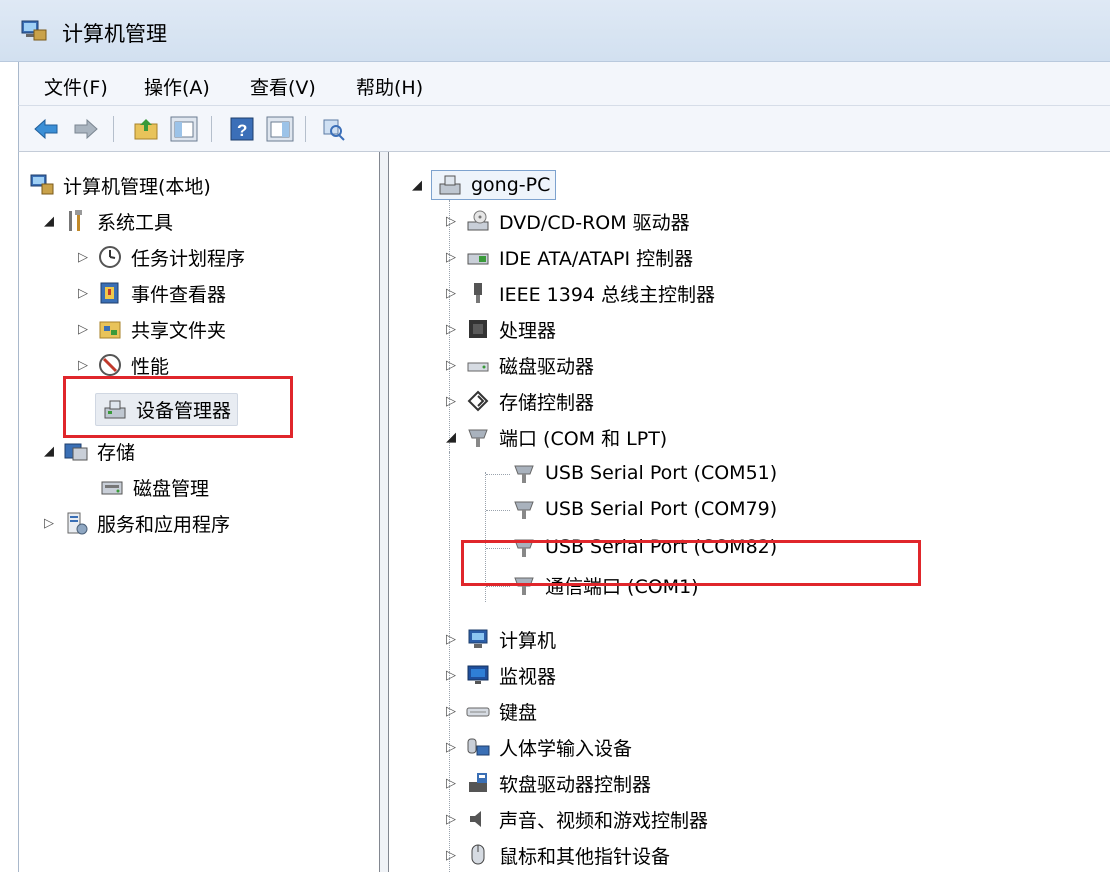  What do you see at coordinates (478, 401) in the screenshot?
I see `storage-controller-icon` at bounding box center [478, 401].